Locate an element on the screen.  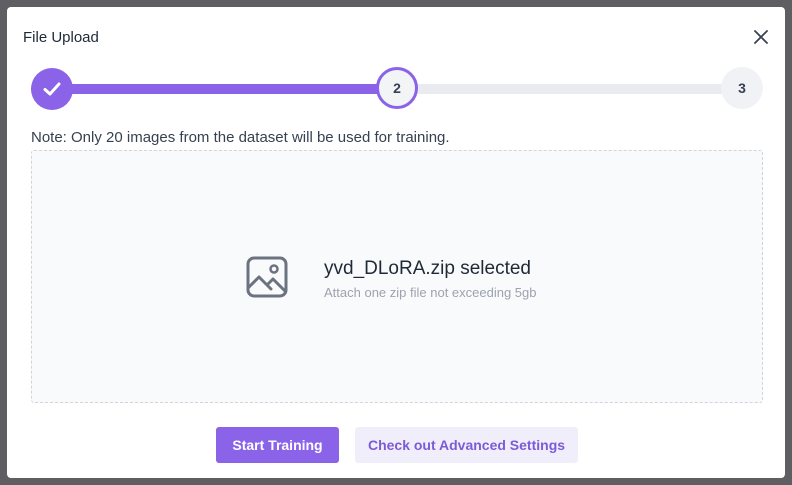
step-1-complete is located at coordinates (52, 89).